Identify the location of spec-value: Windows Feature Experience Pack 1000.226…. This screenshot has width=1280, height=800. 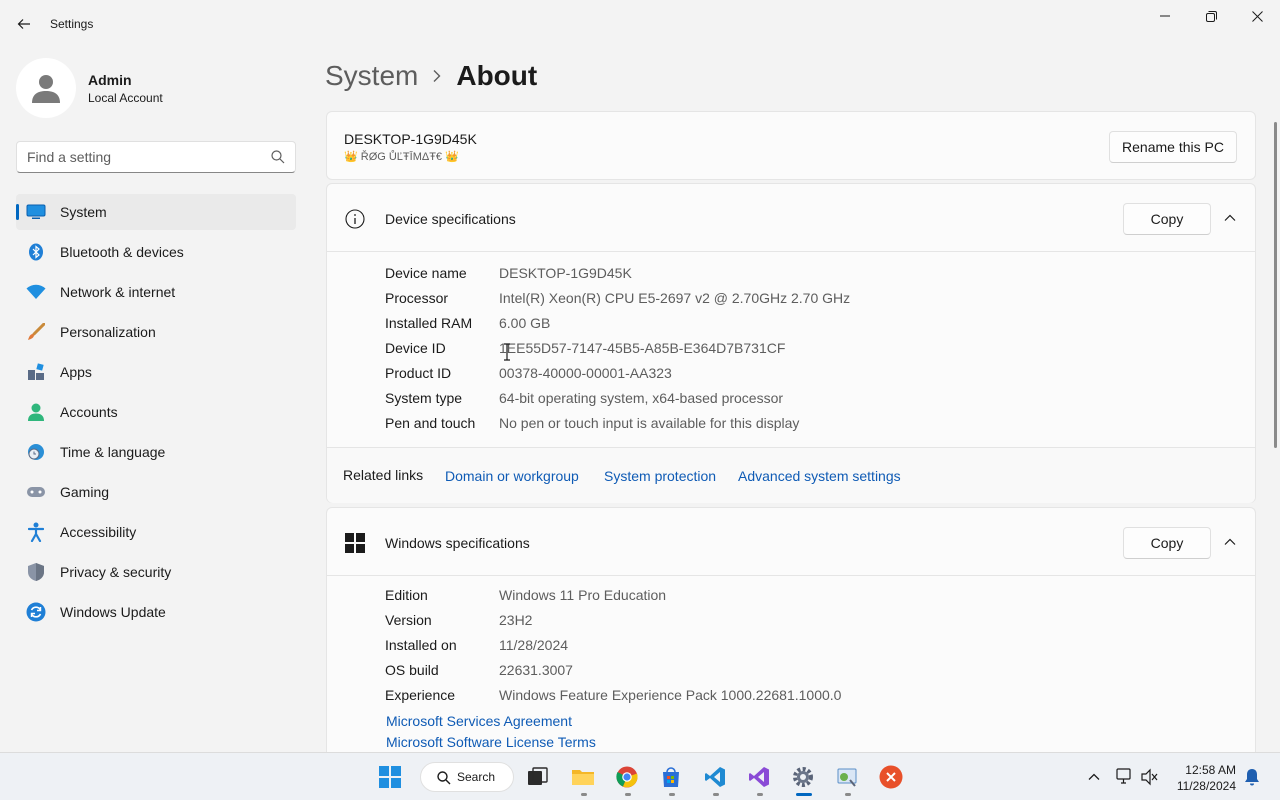
(670, 695).